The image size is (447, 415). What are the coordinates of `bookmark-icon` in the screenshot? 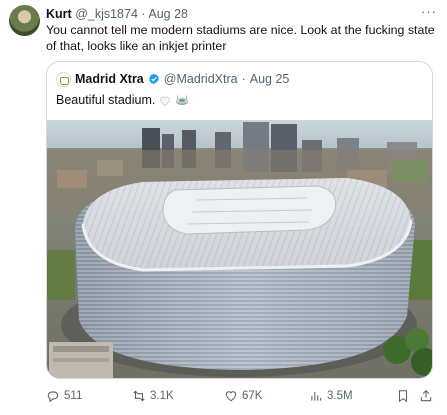 It's located at (403, 396).